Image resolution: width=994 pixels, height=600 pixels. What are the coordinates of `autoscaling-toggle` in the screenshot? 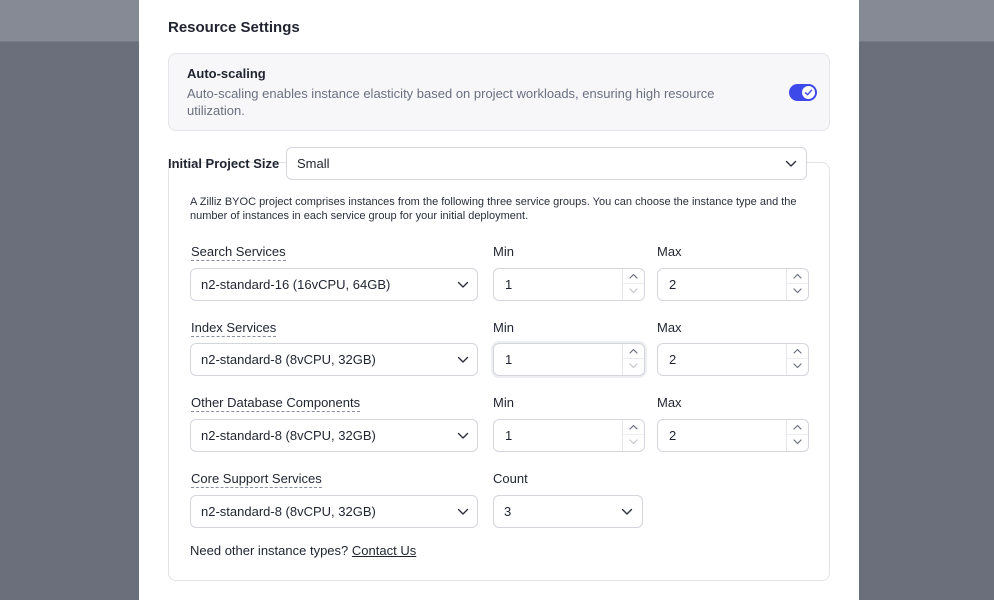 It's located at (803, 92).